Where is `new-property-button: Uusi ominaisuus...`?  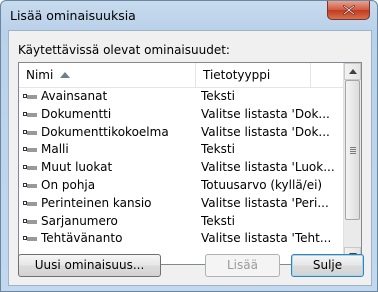 new-property-button: Uusi ominaisuus... is located at coordinates (89, 265).